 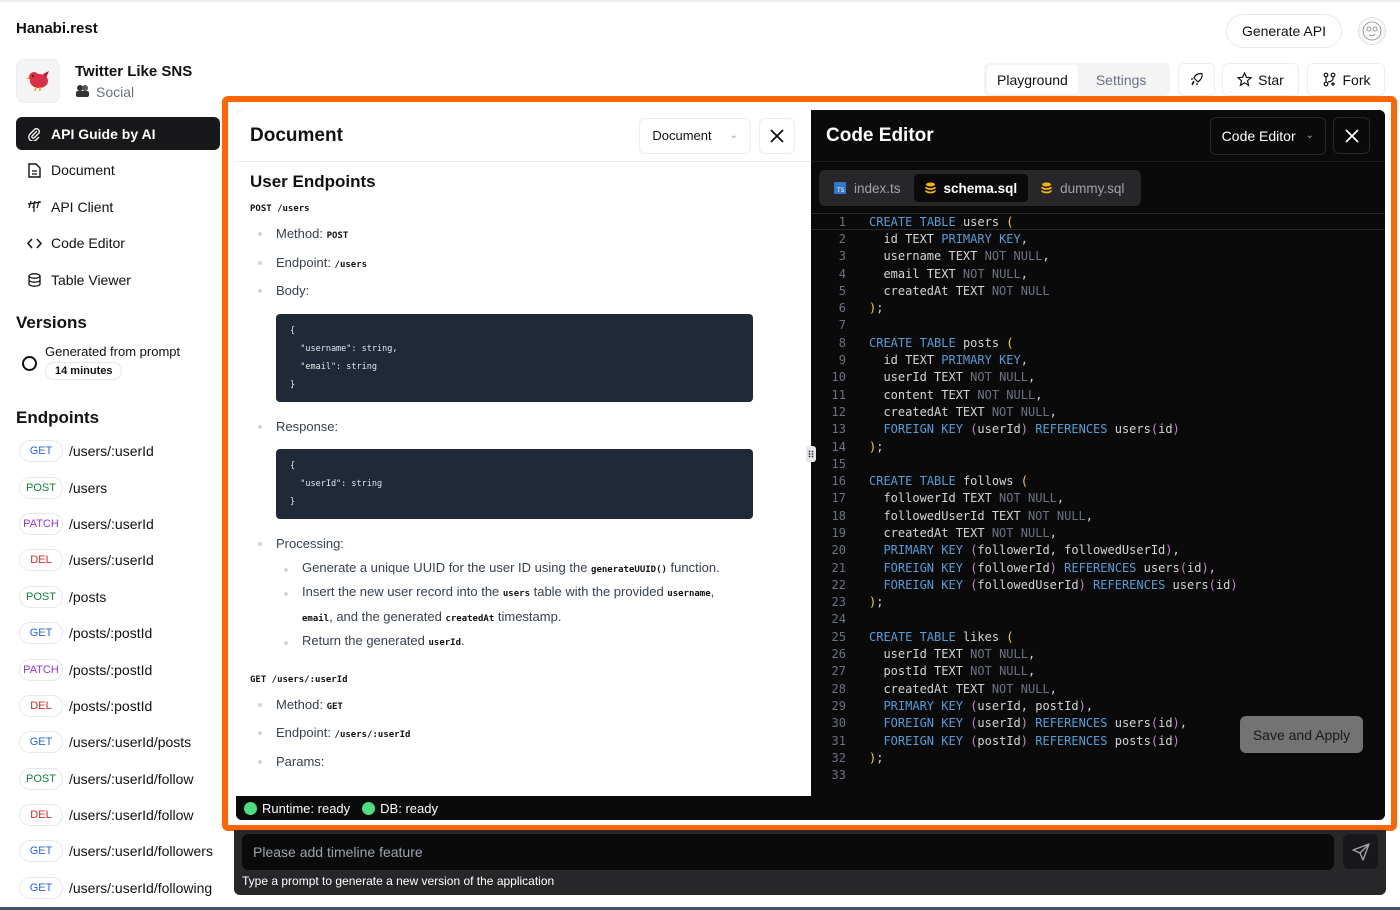 What do you see at coordinates (838, 550) in the screenshot?
I see `line-number: 20` at bounding box center [838, 550].